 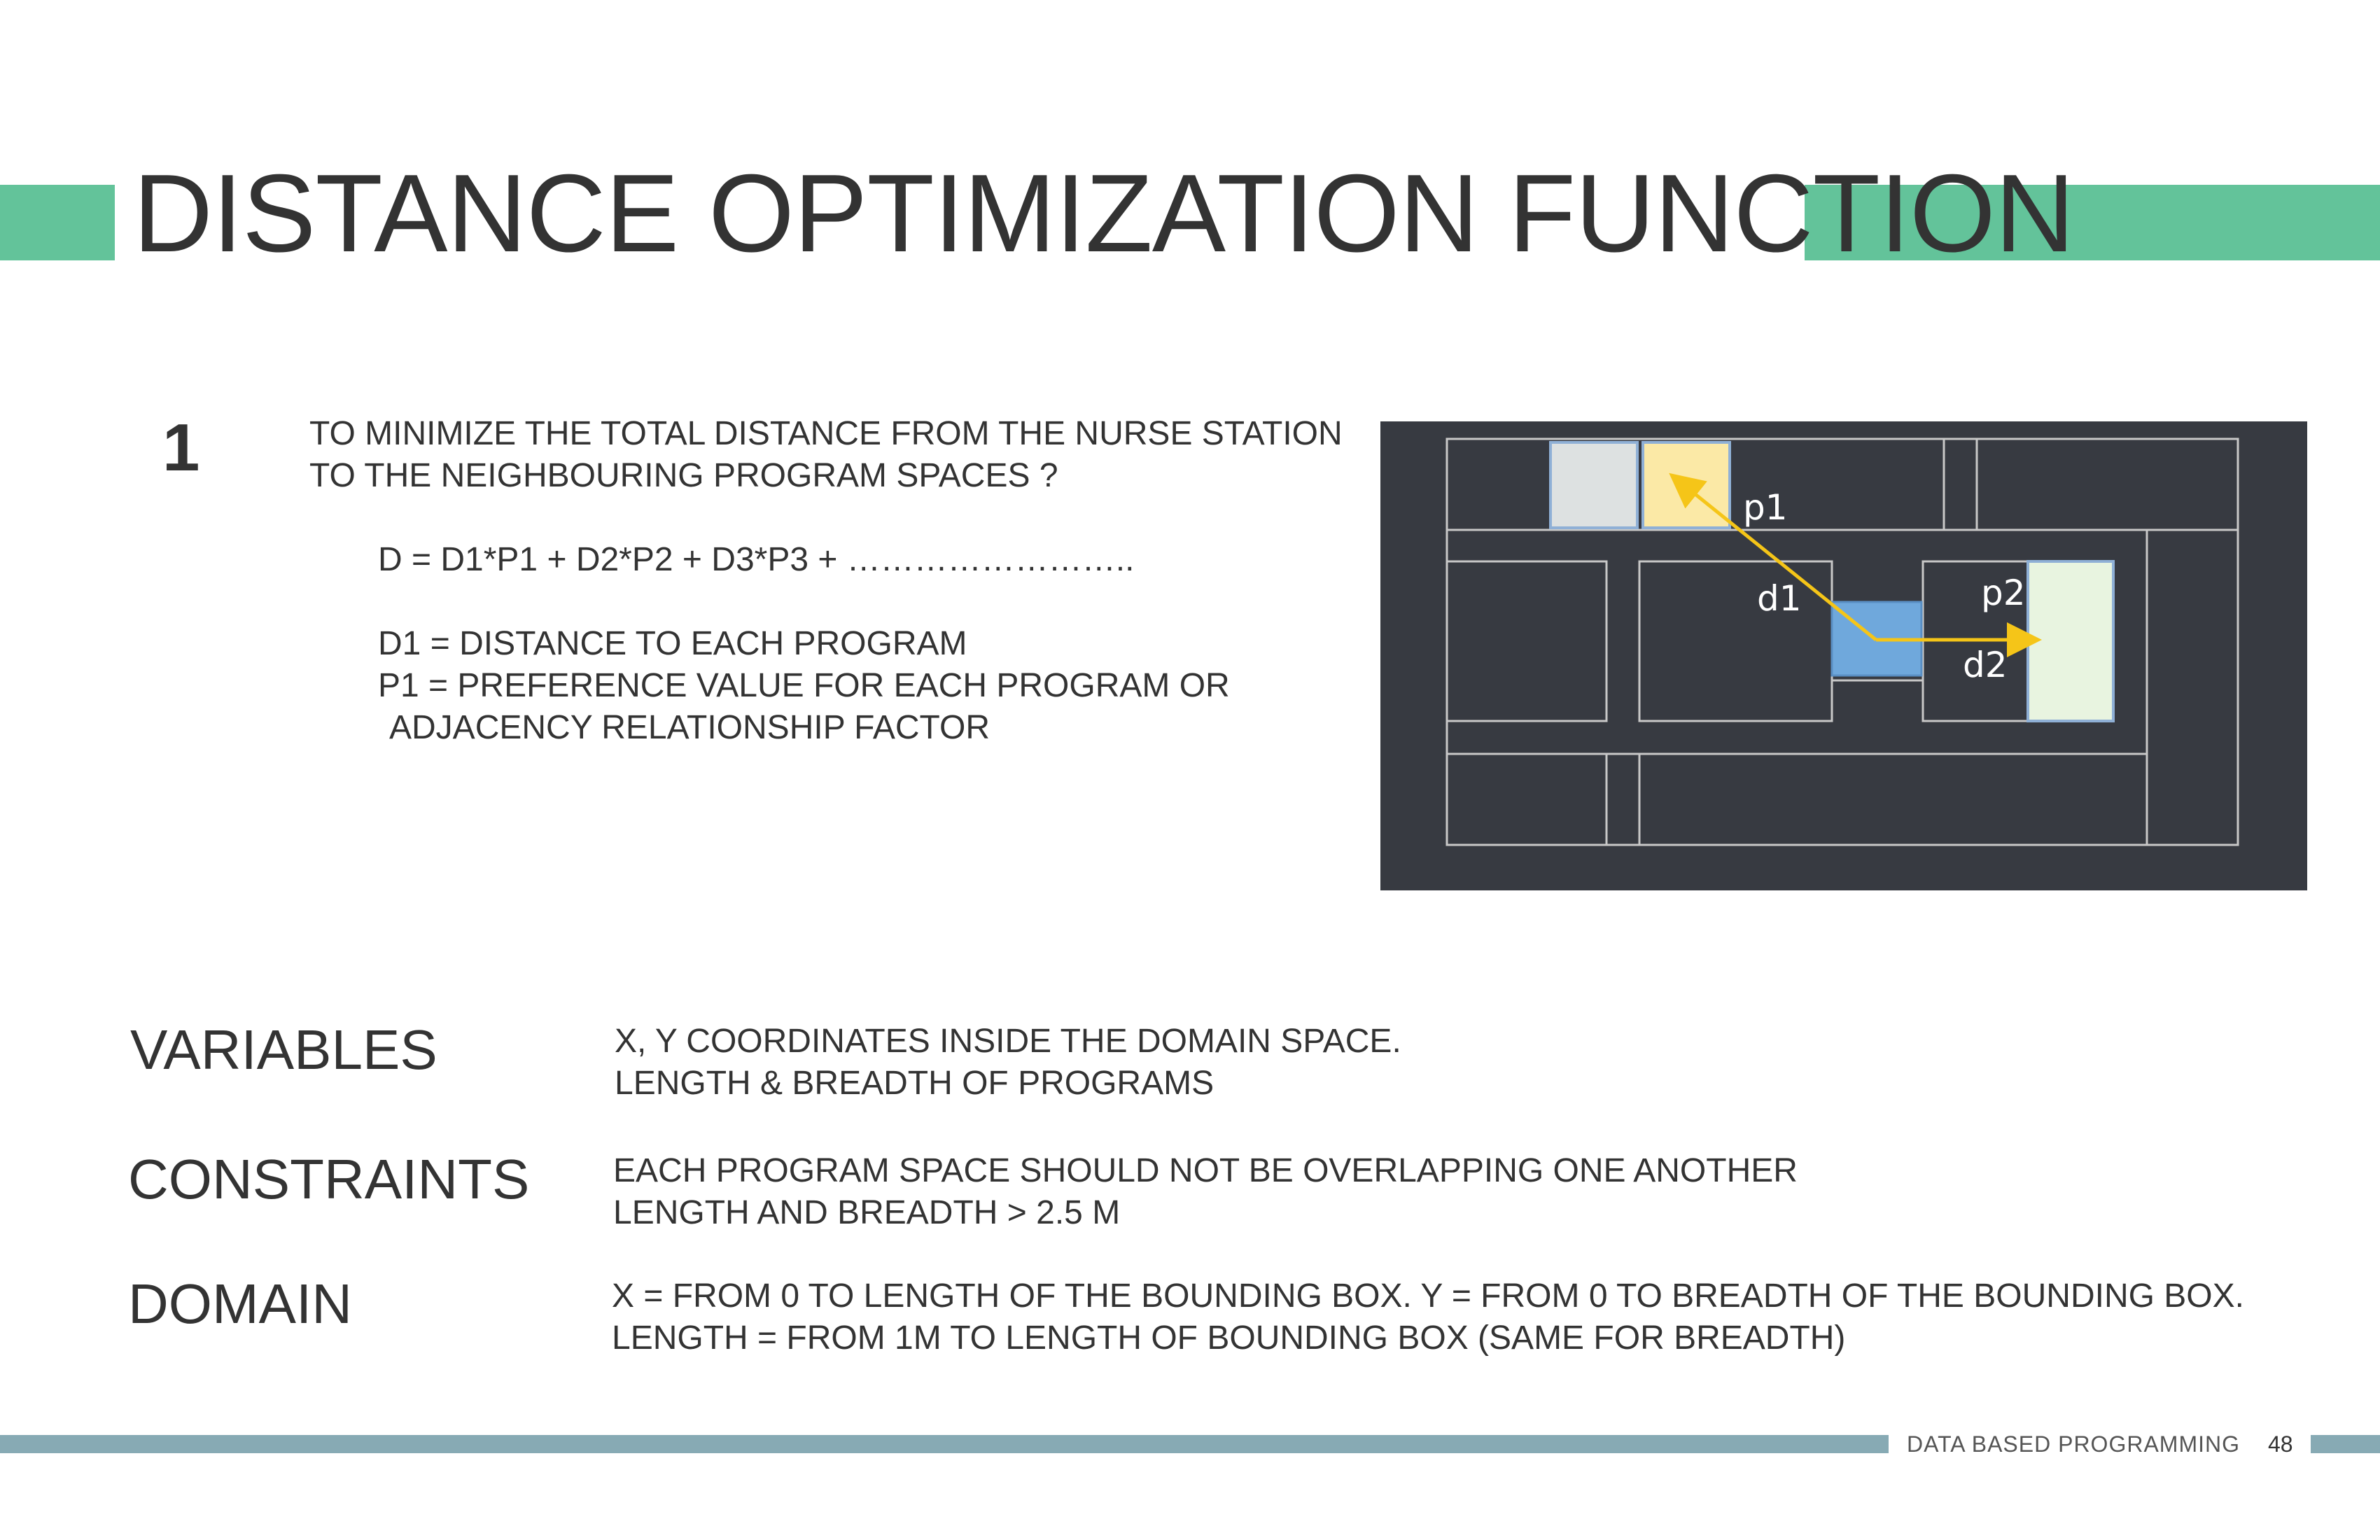 I want to click on footer-bar-right, so click(x=2345, y=1444).